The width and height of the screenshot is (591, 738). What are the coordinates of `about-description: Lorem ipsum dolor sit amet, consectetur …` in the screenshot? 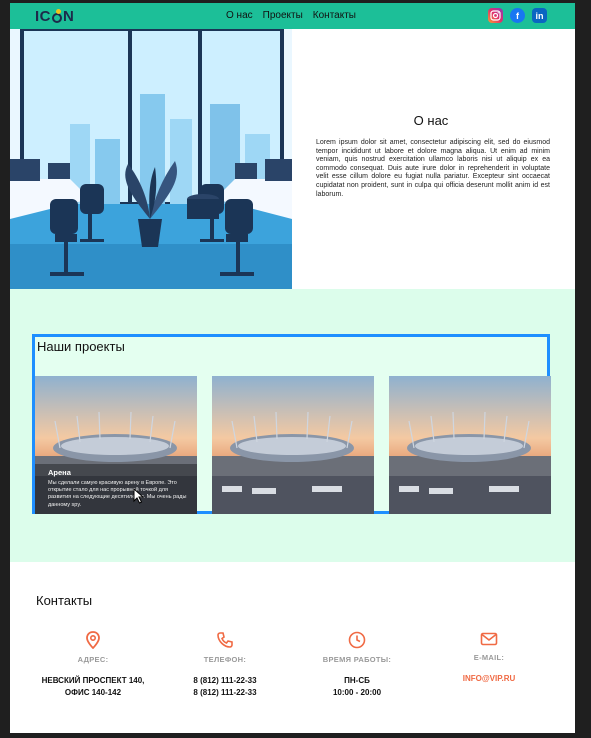 It's located at (433, 168).